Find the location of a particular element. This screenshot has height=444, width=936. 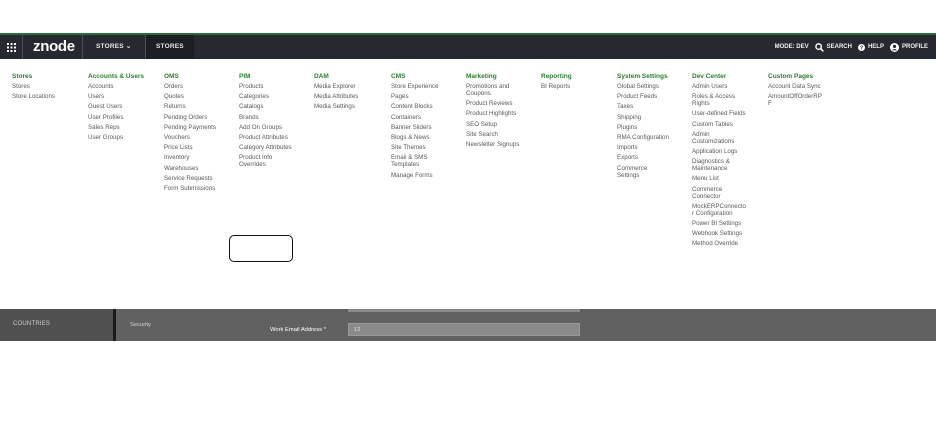

search-icon is located at coordinates (819, 47).